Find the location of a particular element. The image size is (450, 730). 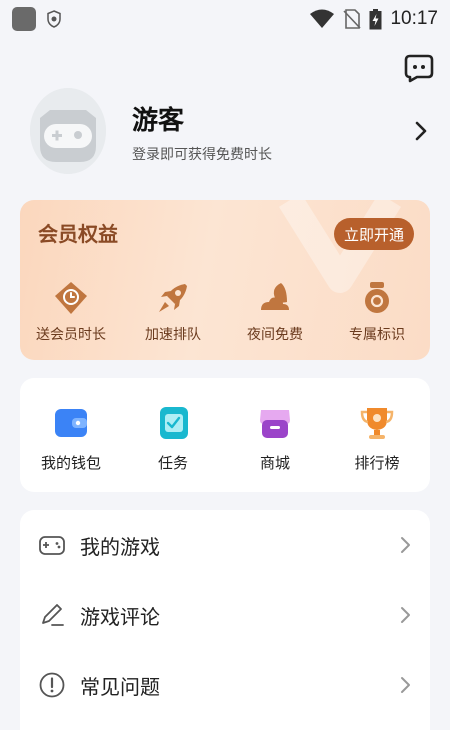

quick-item-label: 商城 is located at coordinates (274, 463).